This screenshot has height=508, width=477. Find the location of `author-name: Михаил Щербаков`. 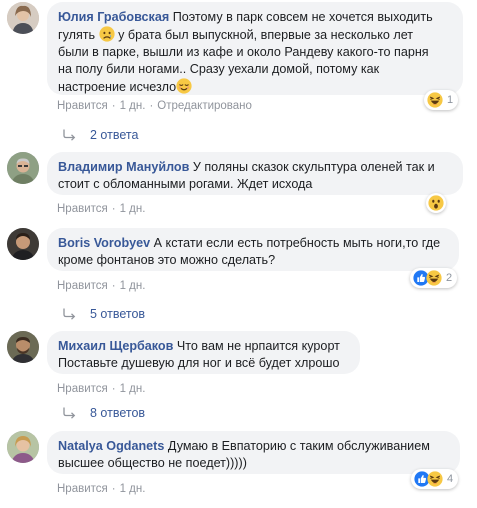

author-name: Михаил Щербаков is located at coordinates (115, 346).